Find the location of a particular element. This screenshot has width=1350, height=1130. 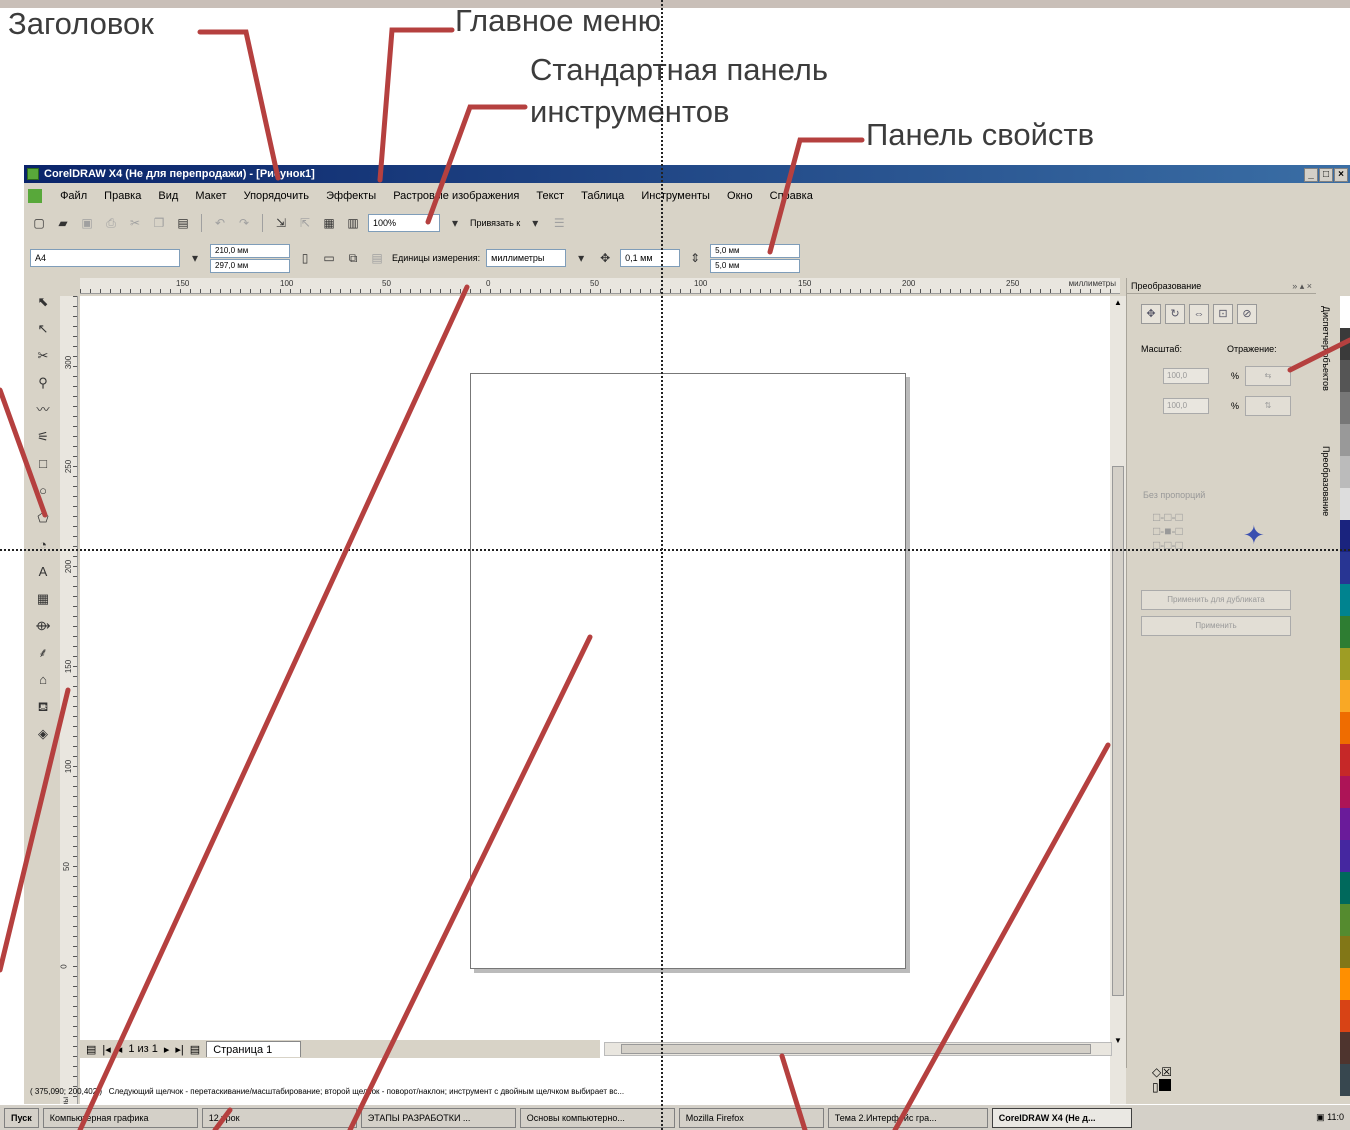

task-button: Компьютерная графика is located at coordinates (120, 1117).